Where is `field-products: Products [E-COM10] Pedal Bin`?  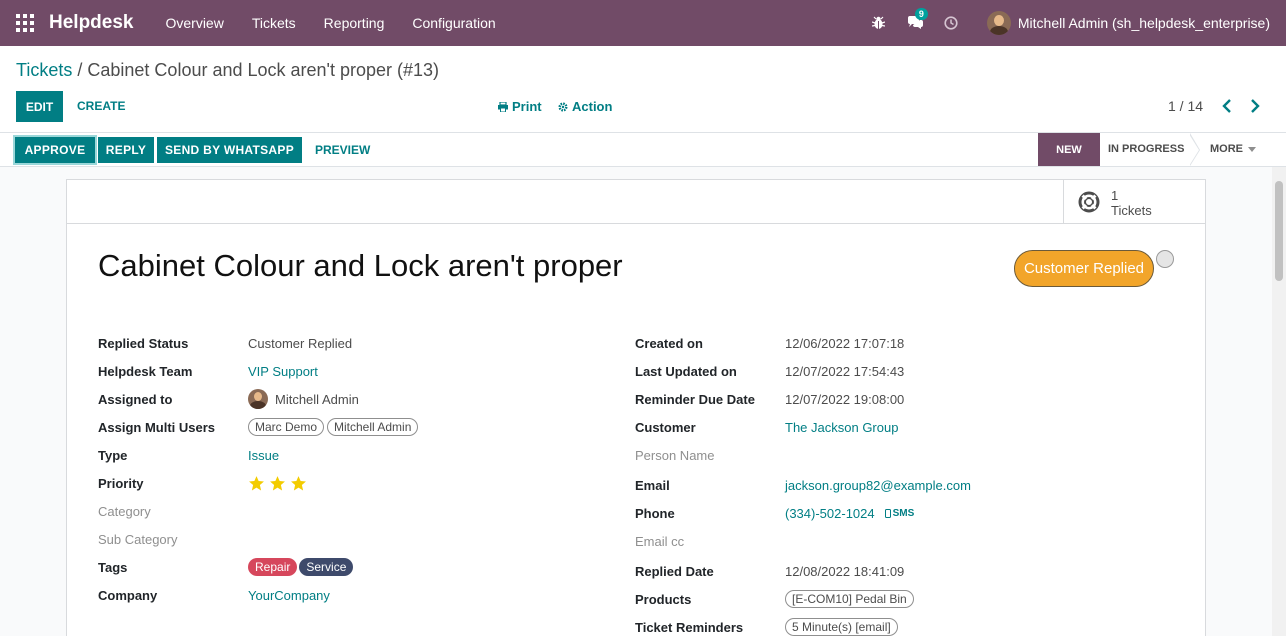
field-products: Products [E-COM10] Pedal Bin is located at coordinates (776, 599).